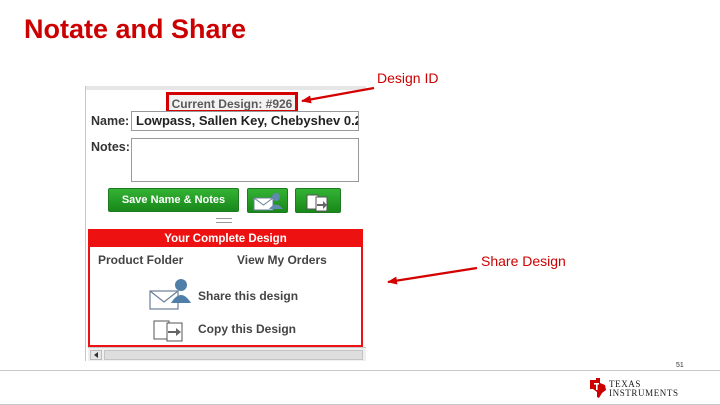 The width and height of the screenshot is (720, 405). What do you see at coordinates (135, 29) in the screenshot?
I see `slide-title: Notate and Share` at bounding box center [135, 29].